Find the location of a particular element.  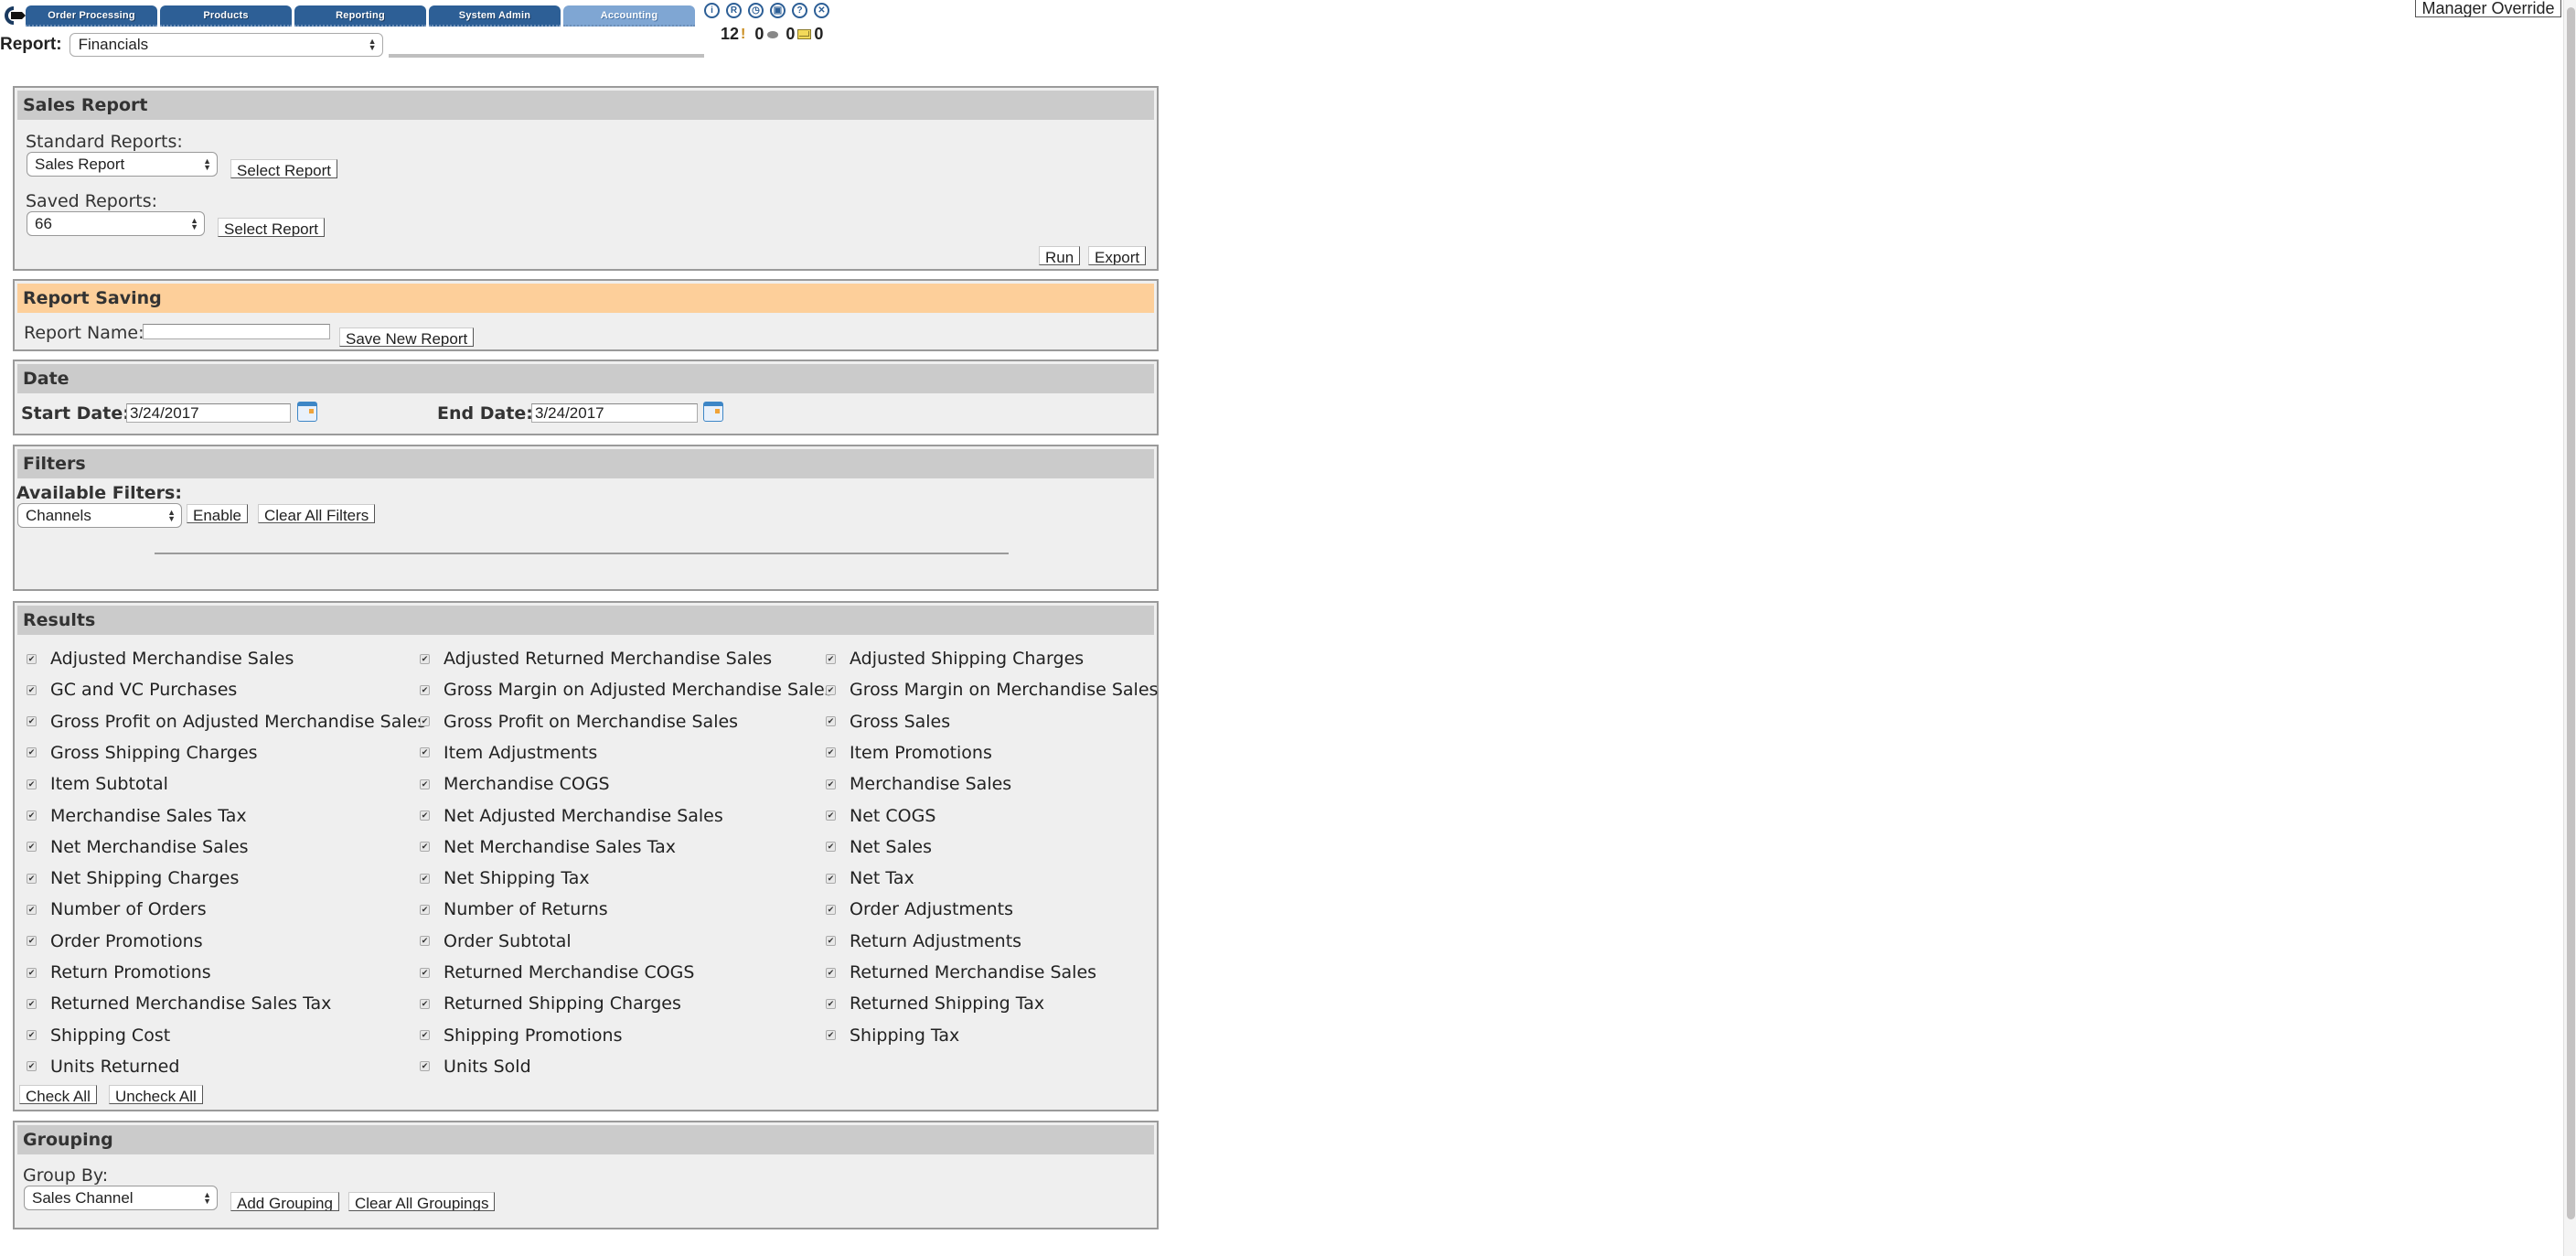

logo-icon is located at coordinates (14, 15).